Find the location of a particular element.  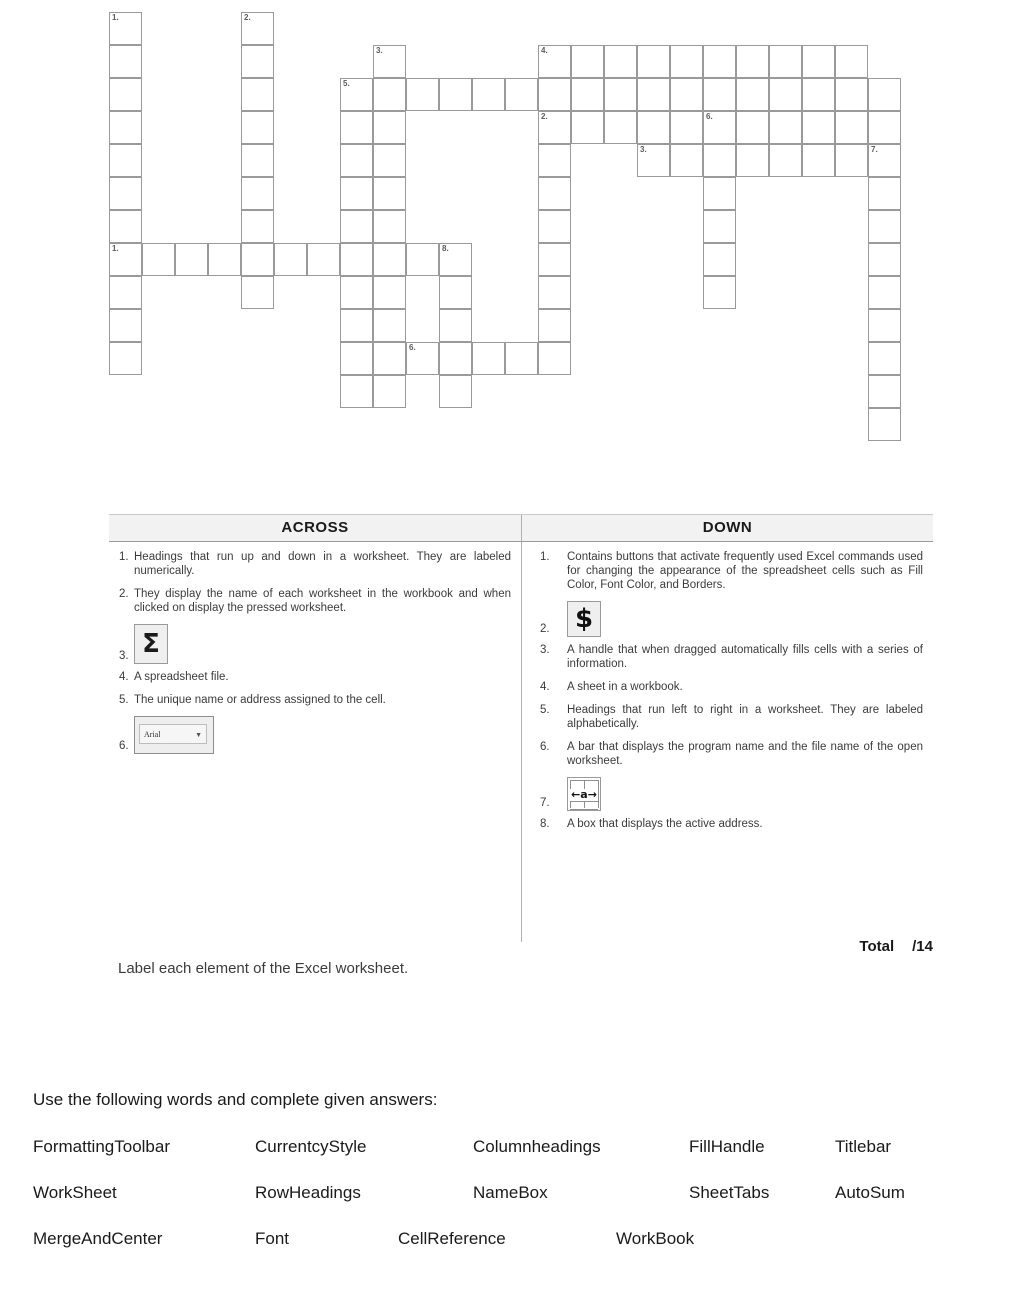

word-bank-word: MergeAndCenter is located at coordinates (97, 1239).